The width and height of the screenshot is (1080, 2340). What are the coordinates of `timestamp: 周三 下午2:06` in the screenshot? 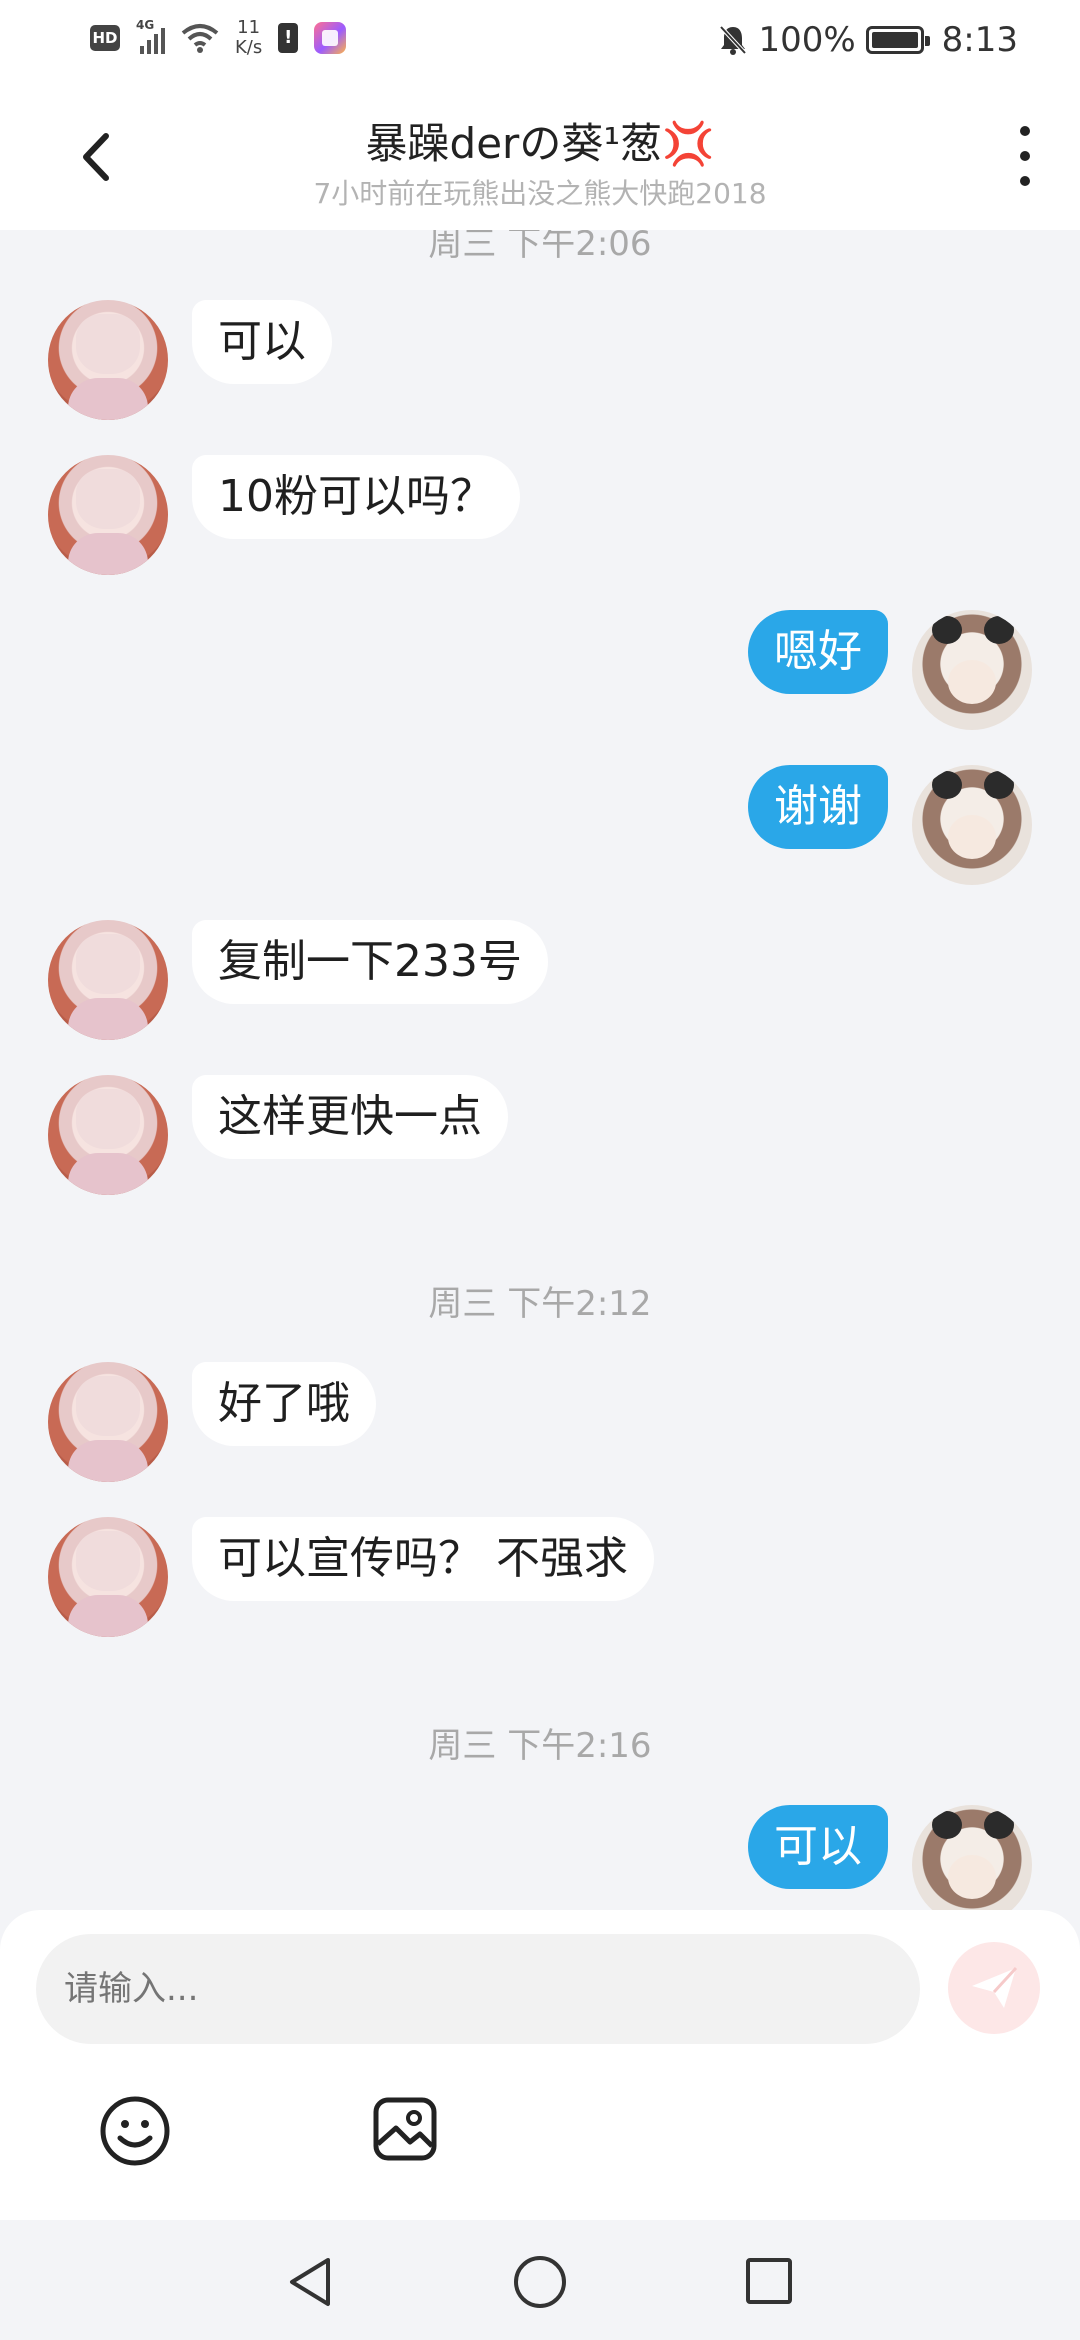 It's located at (540, 247).